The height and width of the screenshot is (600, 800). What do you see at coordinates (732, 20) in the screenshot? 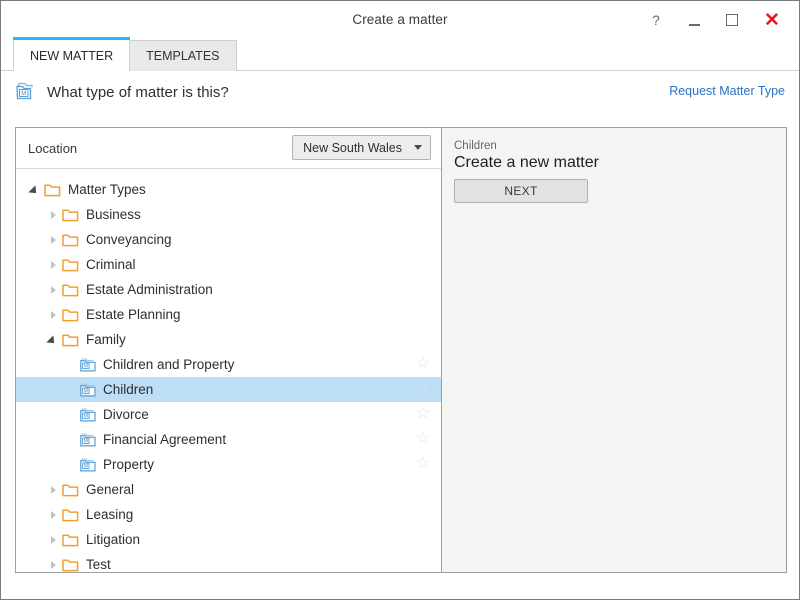
I see `maximize-icon` at bounding box center [732, 20].